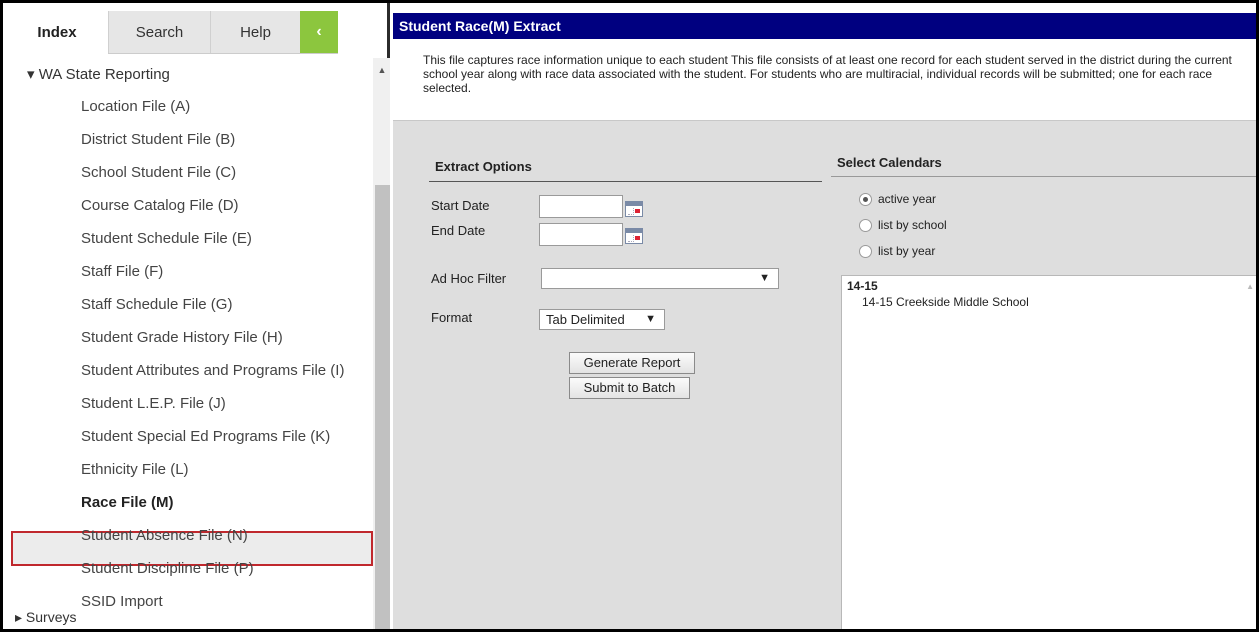 The image size is (1259, 632). Describe the element at coordinates (122, 601) in the screenshot. I see `nav-item-ssid-import: SSID Import` at that location.